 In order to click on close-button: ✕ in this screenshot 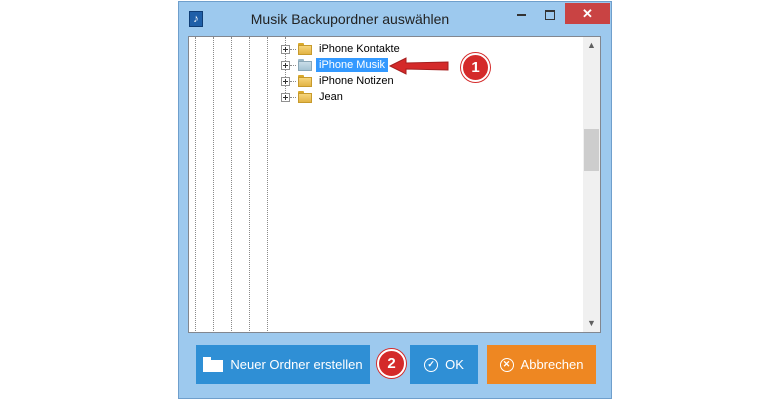, I will do `click(587, 13)`.